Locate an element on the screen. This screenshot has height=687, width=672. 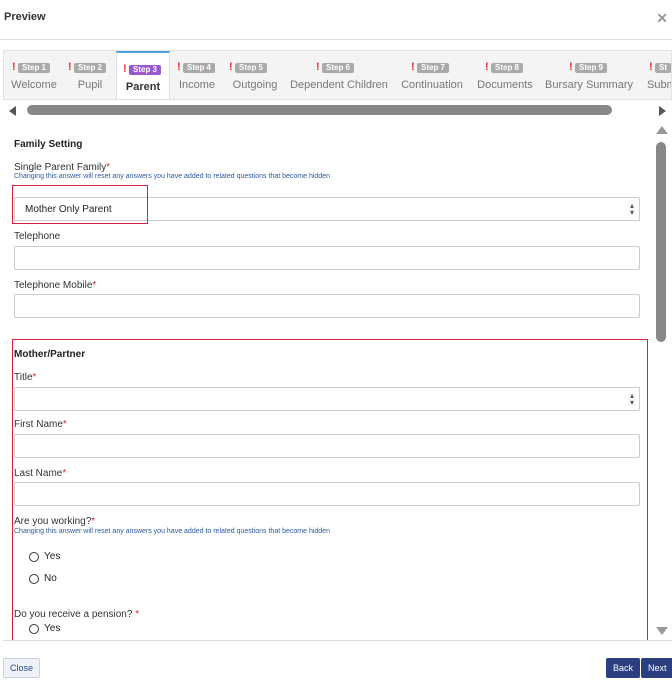
step-badge: Step 5 is located at coordinates (251, 68).